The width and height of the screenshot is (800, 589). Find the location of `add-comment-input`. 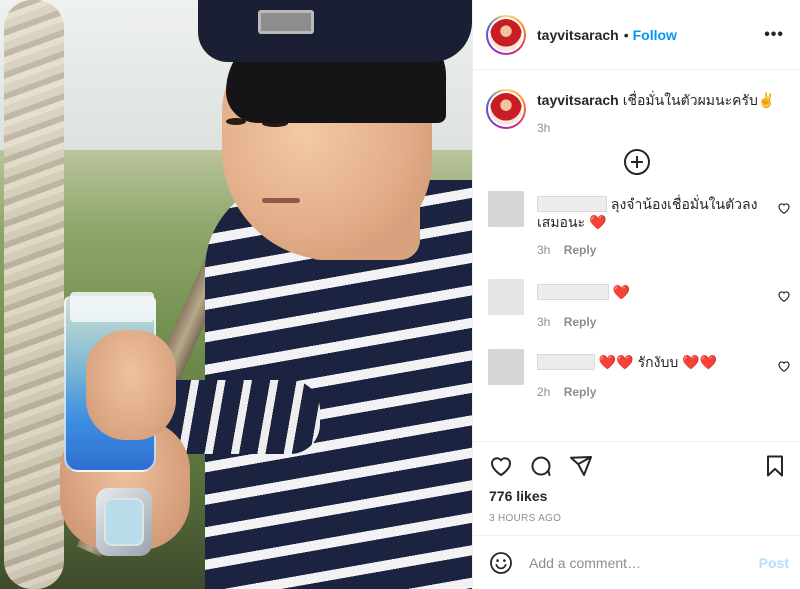

add-comment-input is located at coordinates (639, 563).